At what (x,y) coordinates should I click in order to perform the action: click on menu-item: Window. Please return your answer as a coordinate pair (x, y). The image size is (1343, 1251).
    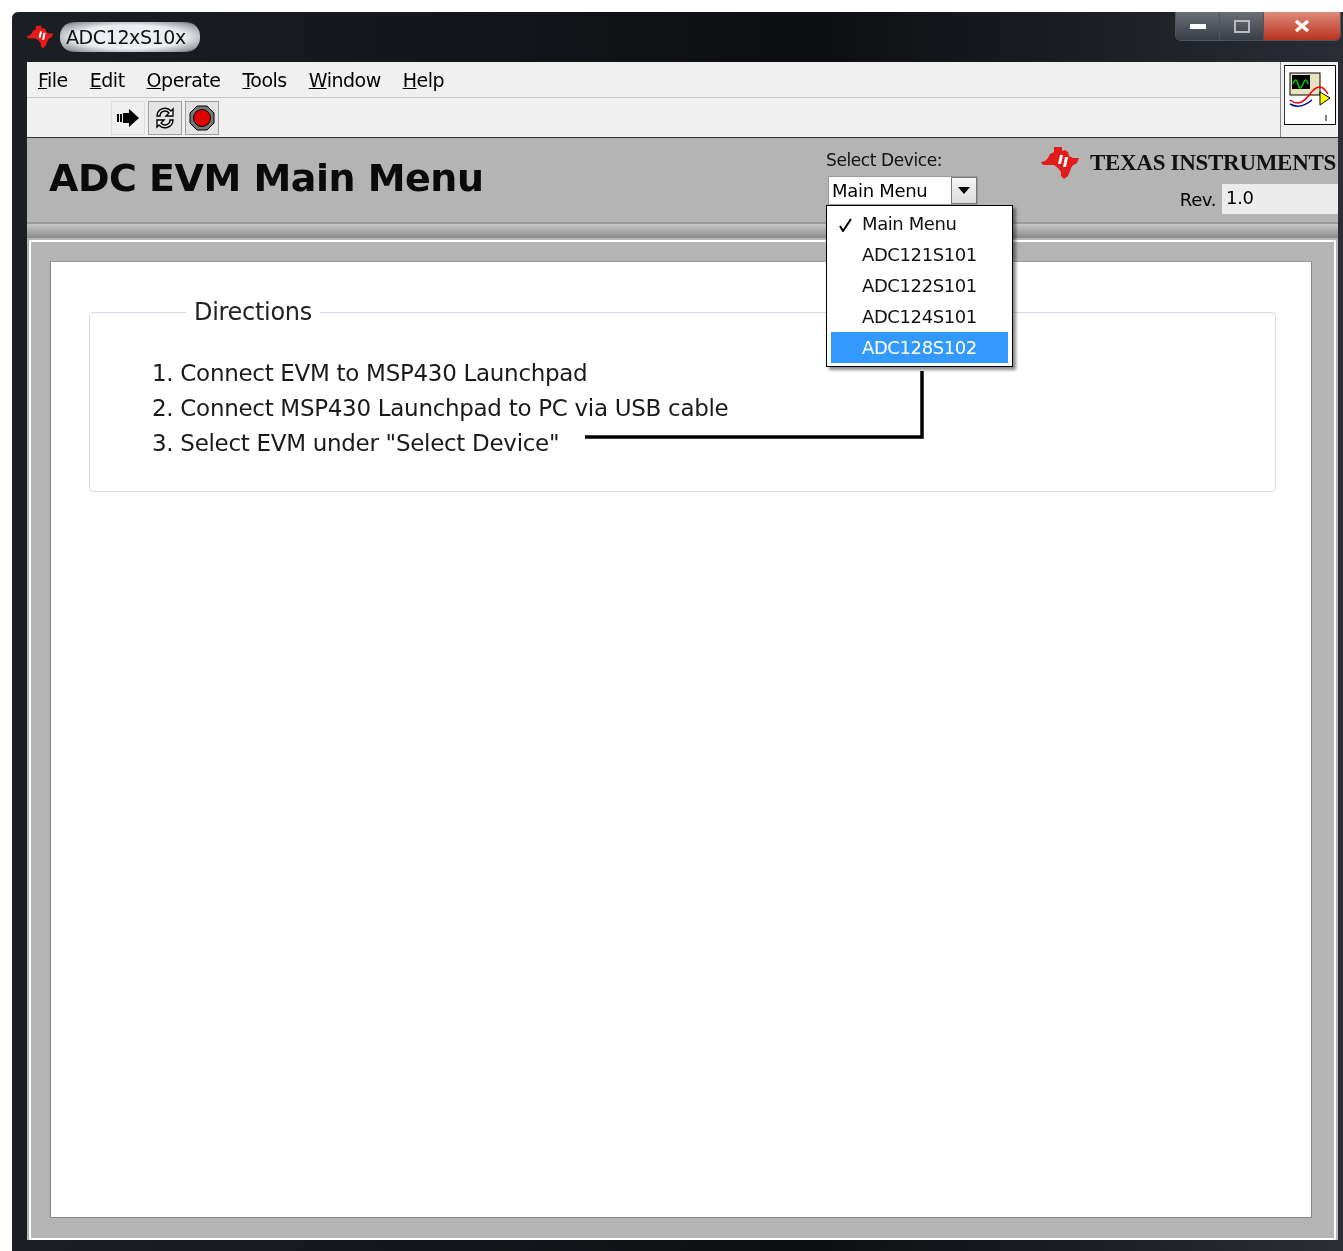
    Looking at the image, I should click on (344, 79).